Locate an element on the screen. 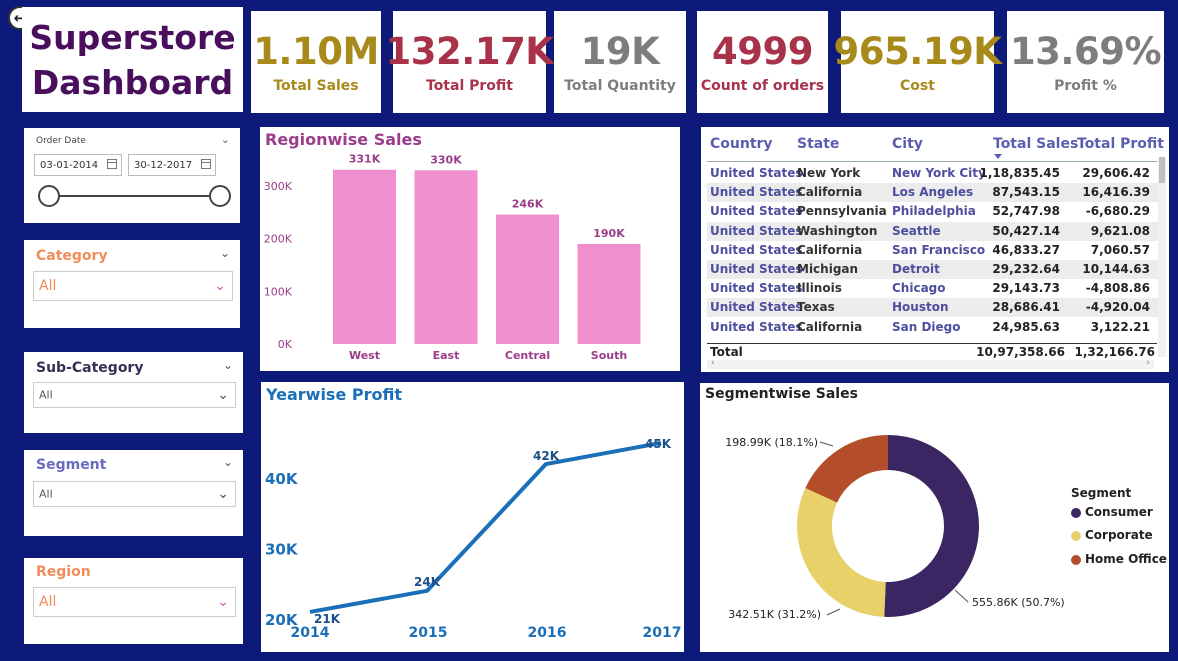  kpi-card-total-sales: 1.10M Total Sales is located at coordinates (316, 62).